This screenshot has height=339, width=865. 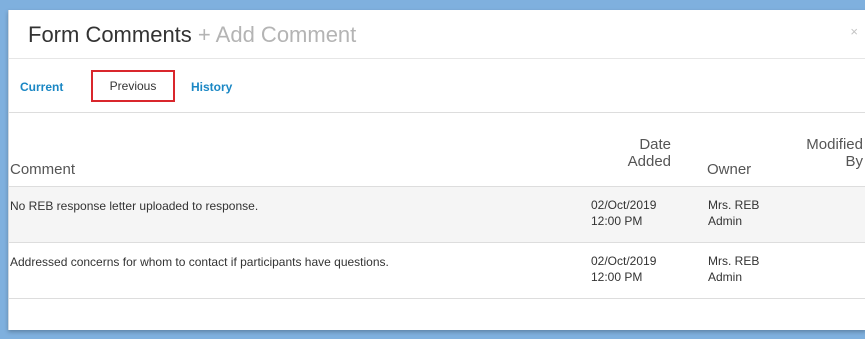 What do you see at coordinates (729, 169) in the screenshot?
I see `column-header-owner: Owner` at bounding box center [729, 169].